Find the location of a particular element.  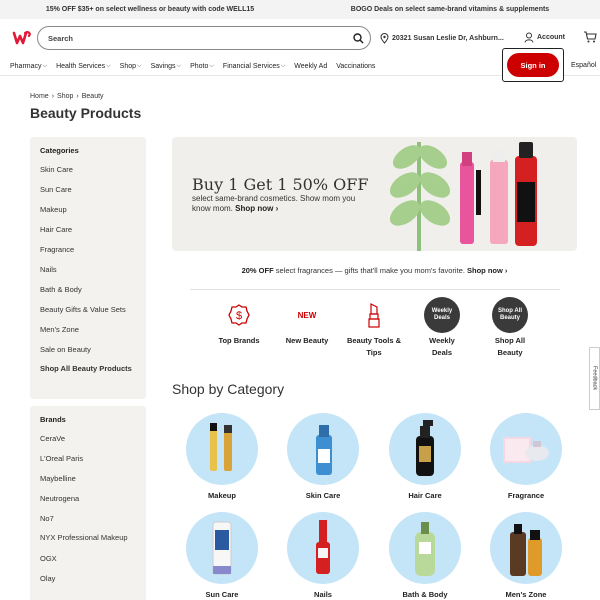

sidebar-item-hair-care: Hair Care is located at coordinates (88, 229).